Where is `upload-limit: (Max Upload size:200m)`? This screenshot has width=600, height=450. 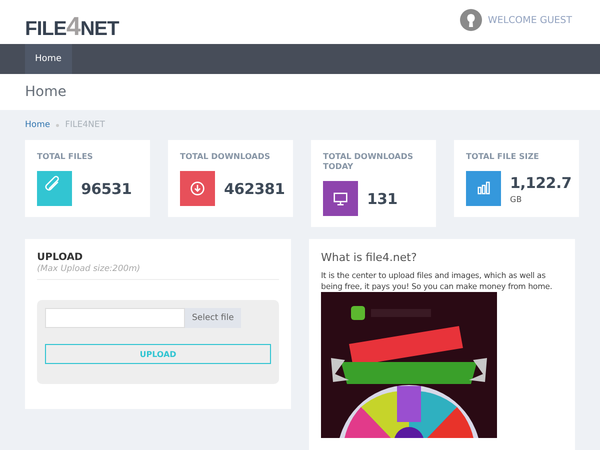
upload-limit: (Max Upload size:200m) is located at coordinates (89, 269).